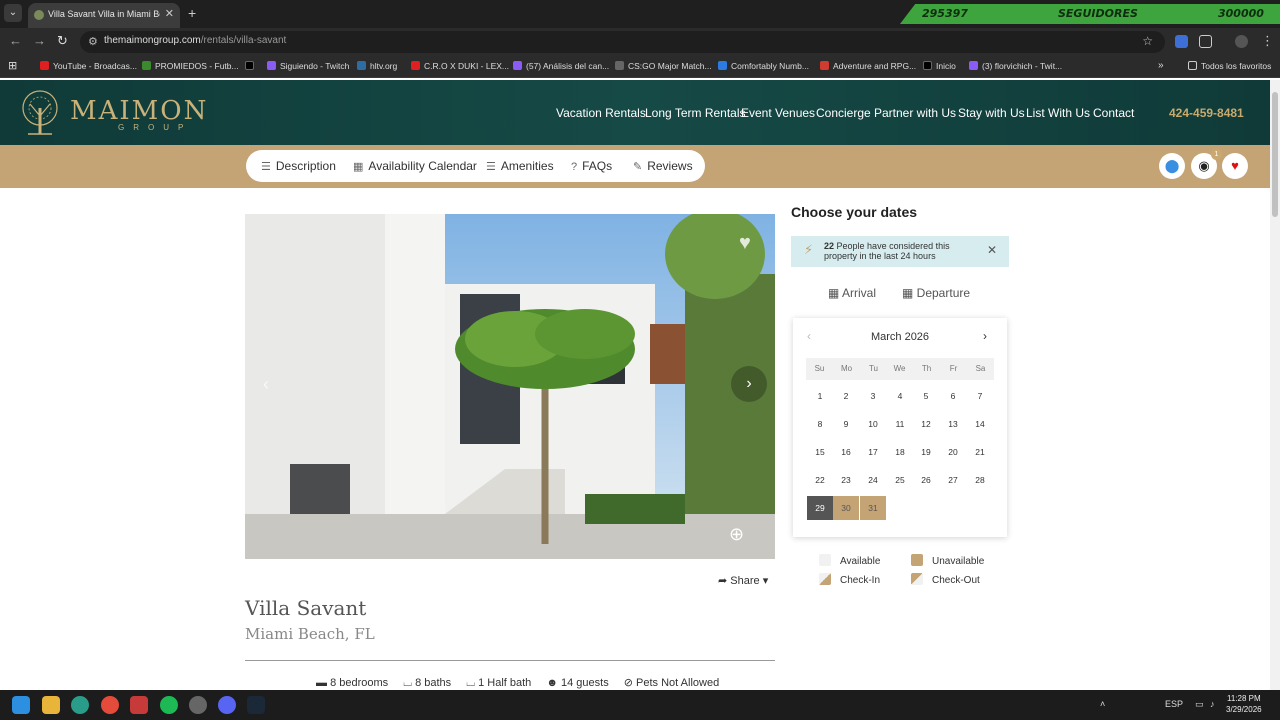 The height and width of the screenshot is (720, 1280). Describe the element at coordinates (820, 508) in the screenshot. I see `calendar-day-today: 29` at that location.